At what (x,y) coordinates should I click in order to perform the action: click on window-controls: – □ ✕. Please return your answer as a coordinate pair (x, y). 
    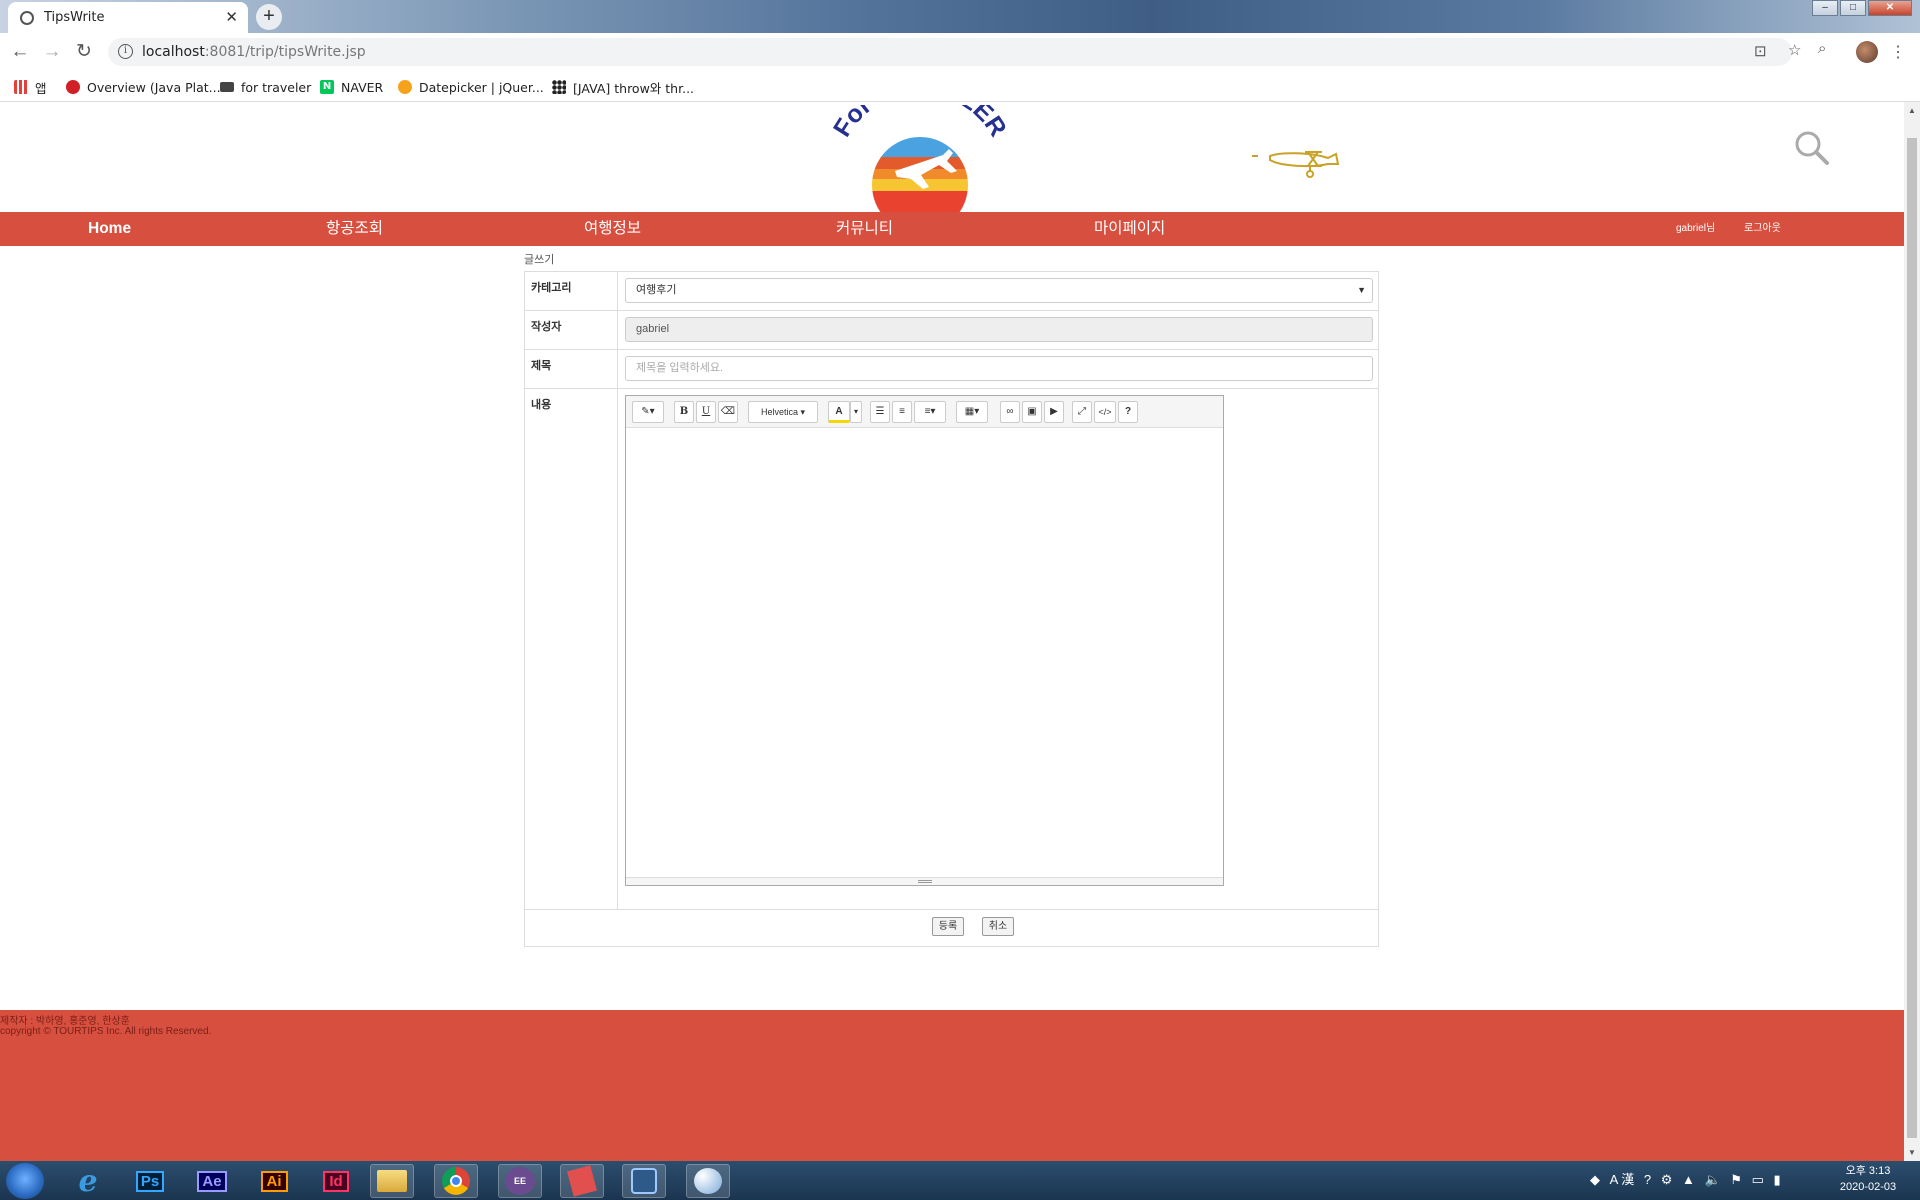
    Looking at the image, I should click on (1862, 8).